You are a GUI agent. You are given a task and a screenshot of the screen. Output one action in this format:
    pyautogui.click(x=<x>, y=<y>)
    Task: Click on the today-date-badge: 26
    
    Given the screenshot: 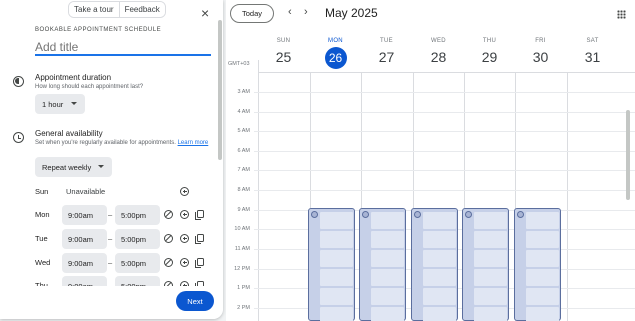 What is the action you would take?
    pyautogui.click(x=335, y=58)
    